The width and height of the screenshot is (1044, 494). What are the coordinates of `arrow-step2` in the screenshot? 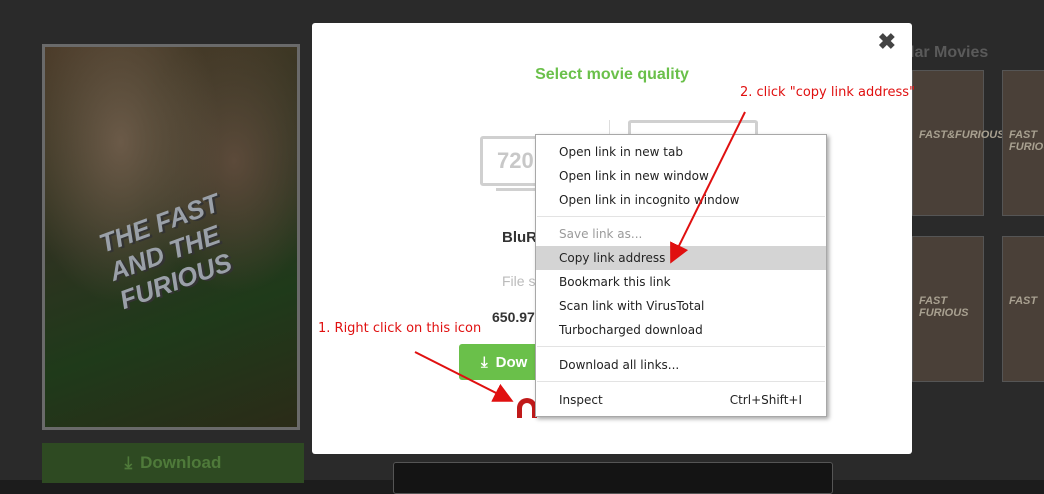 It's located at (708, 187).